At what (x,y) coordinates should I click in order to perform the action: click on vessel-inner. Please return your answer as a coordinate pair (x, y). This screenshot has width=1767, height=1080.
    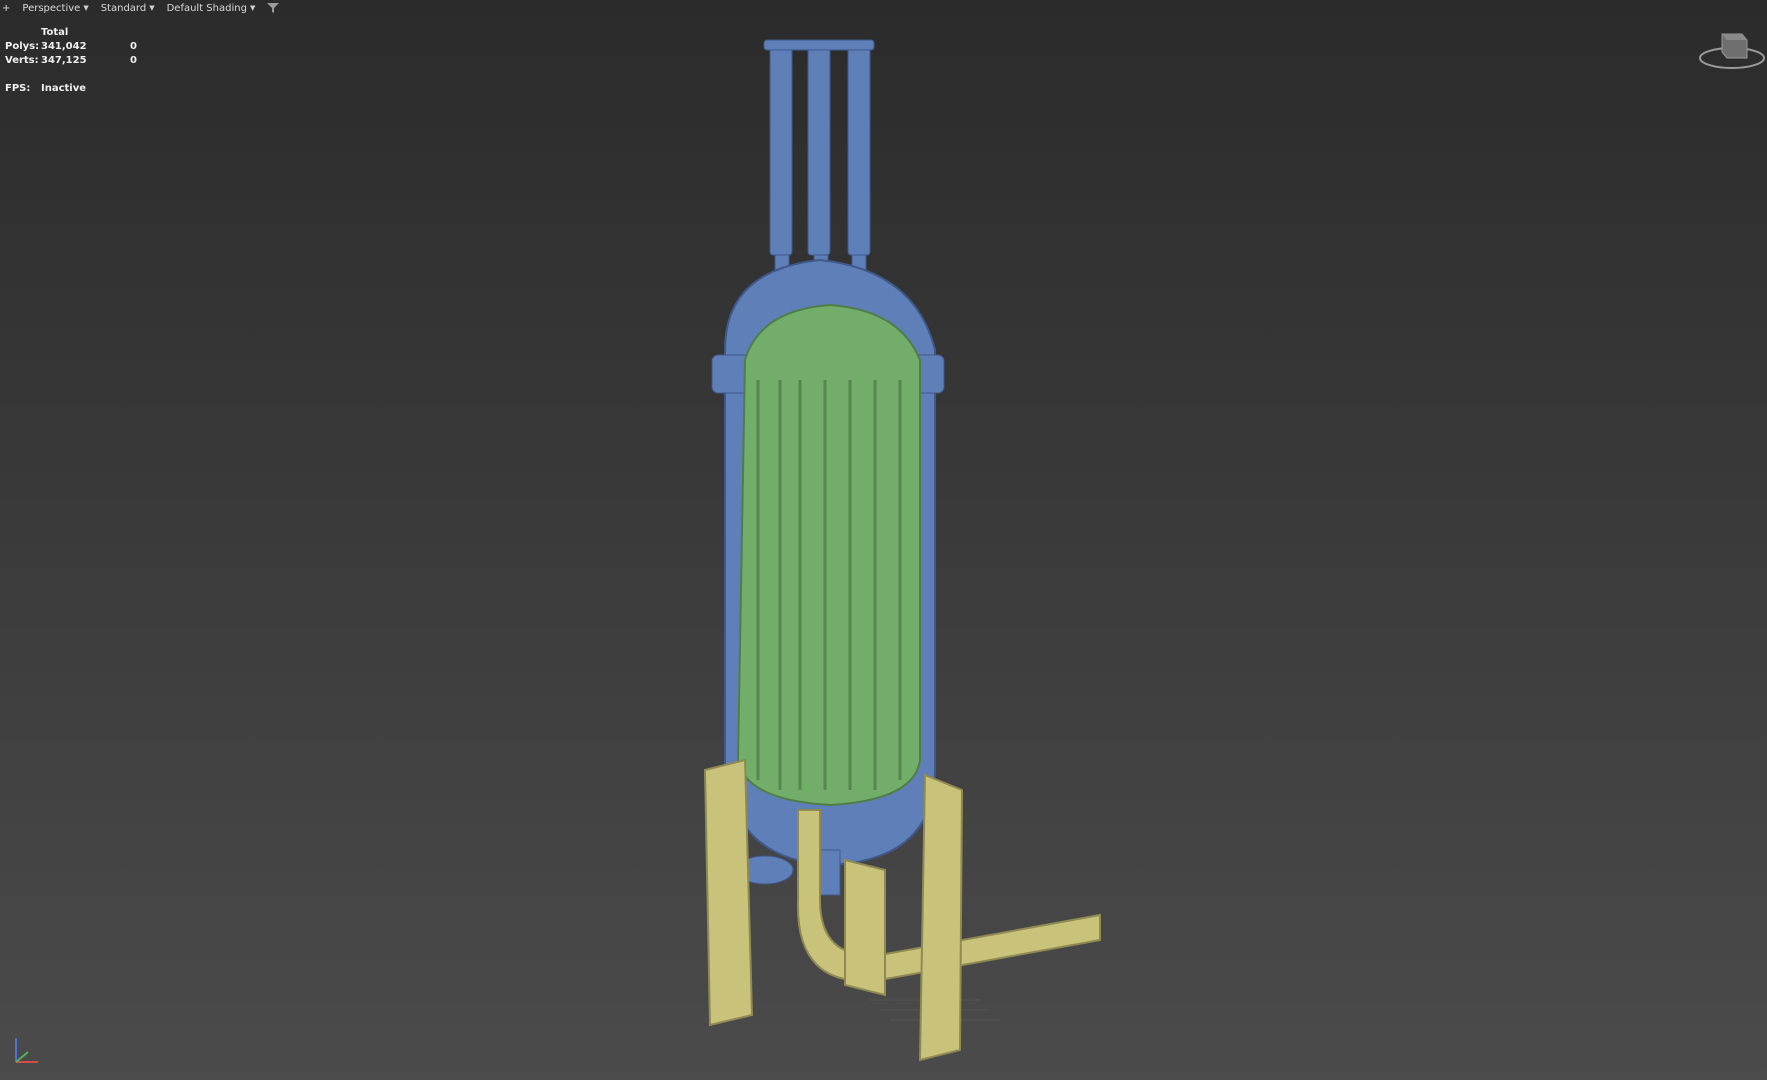
    Looking at the image, I should click on (828, 555).